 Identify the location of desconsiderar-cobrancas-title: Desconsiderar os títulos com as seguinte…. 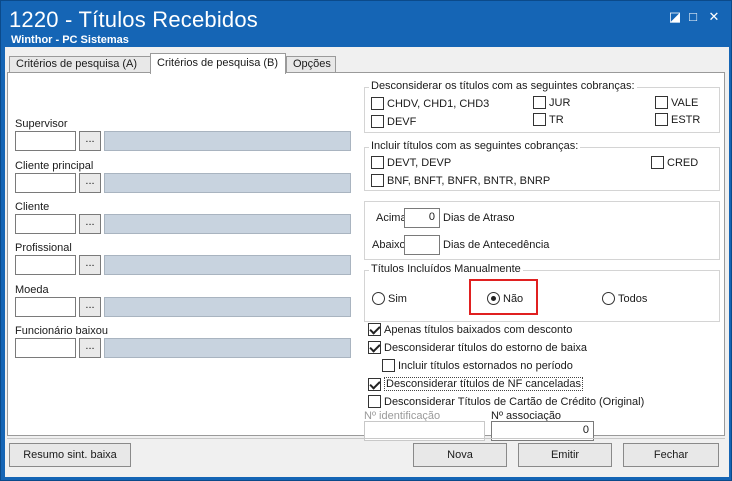
(503, 86).